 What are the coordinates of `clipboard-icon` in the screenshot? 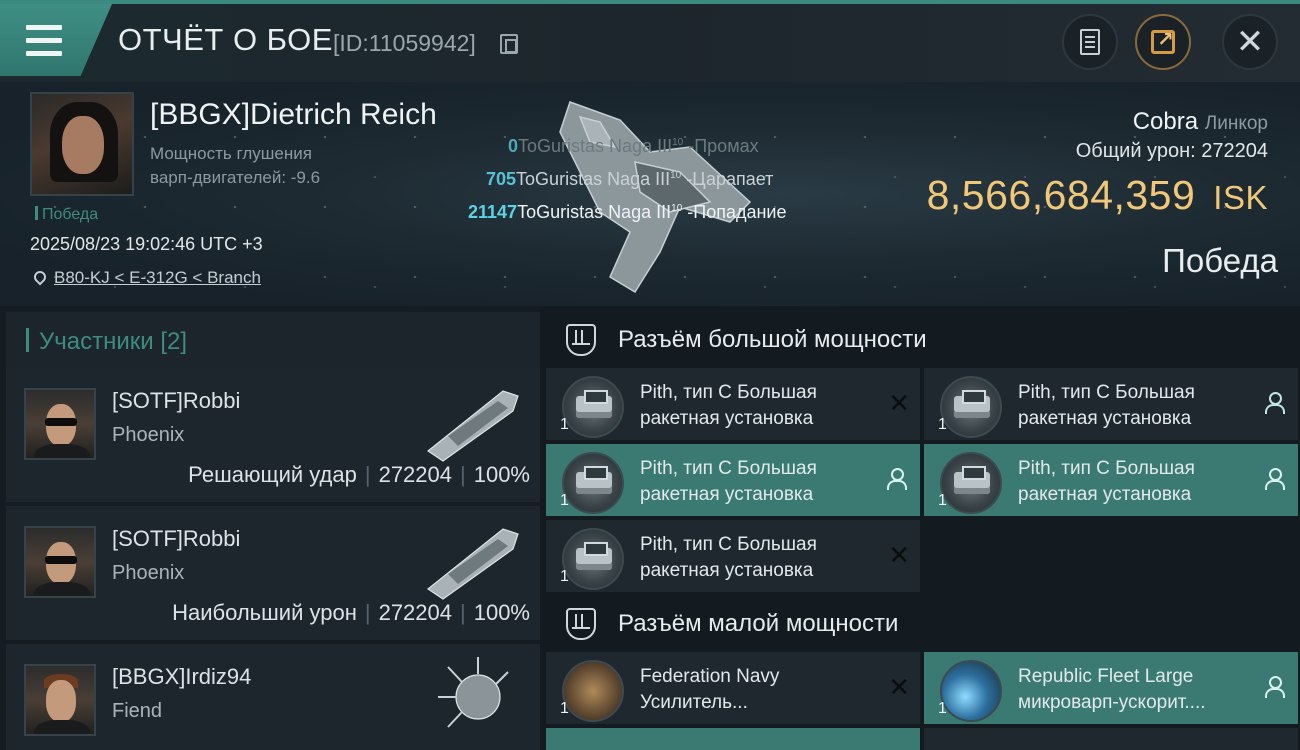 It's located at (1090, 42).